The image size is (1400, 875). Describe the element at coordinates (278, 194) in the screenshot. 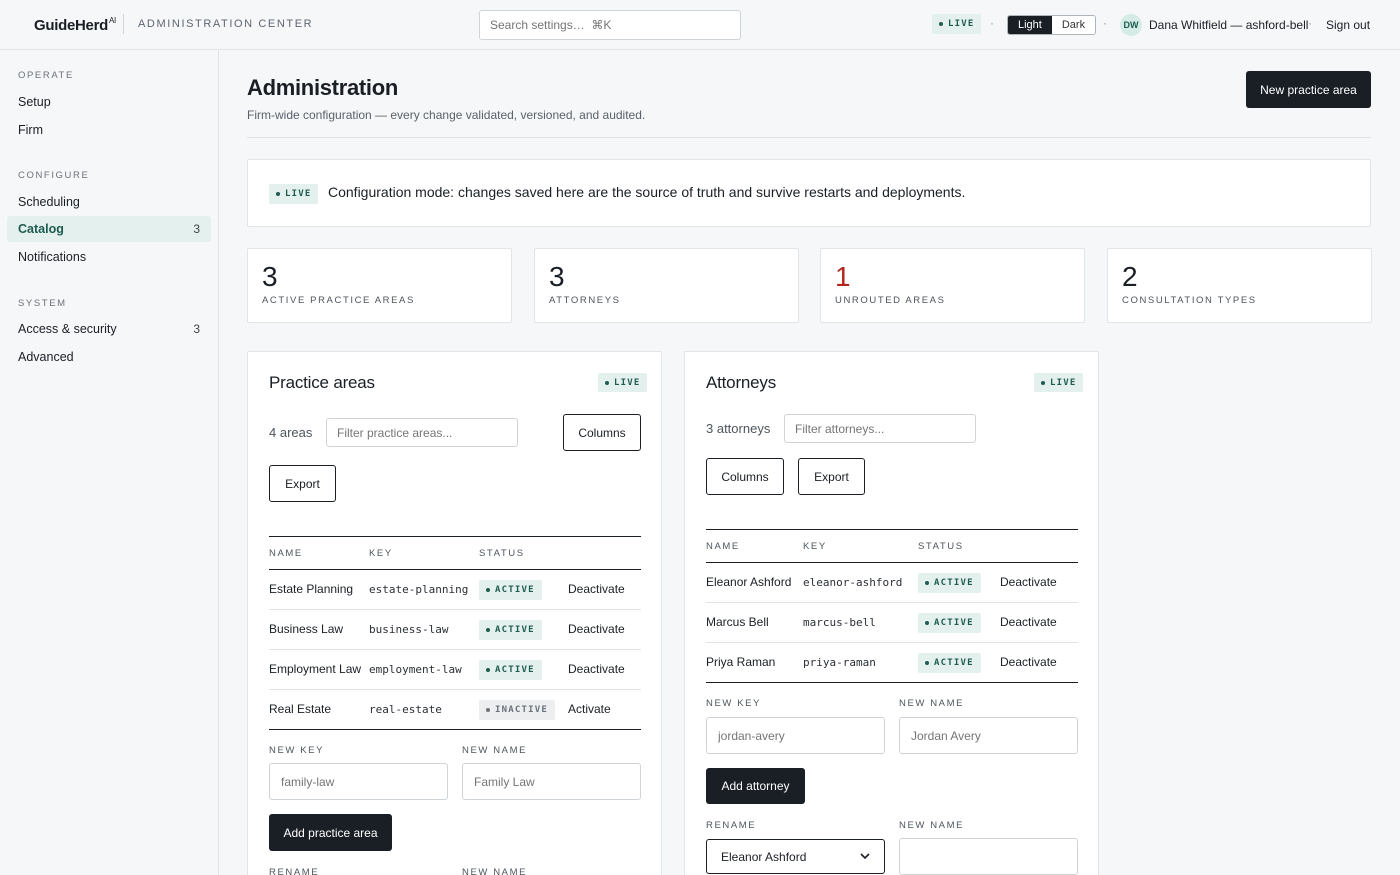

I see `live-dot-icon` at that location.